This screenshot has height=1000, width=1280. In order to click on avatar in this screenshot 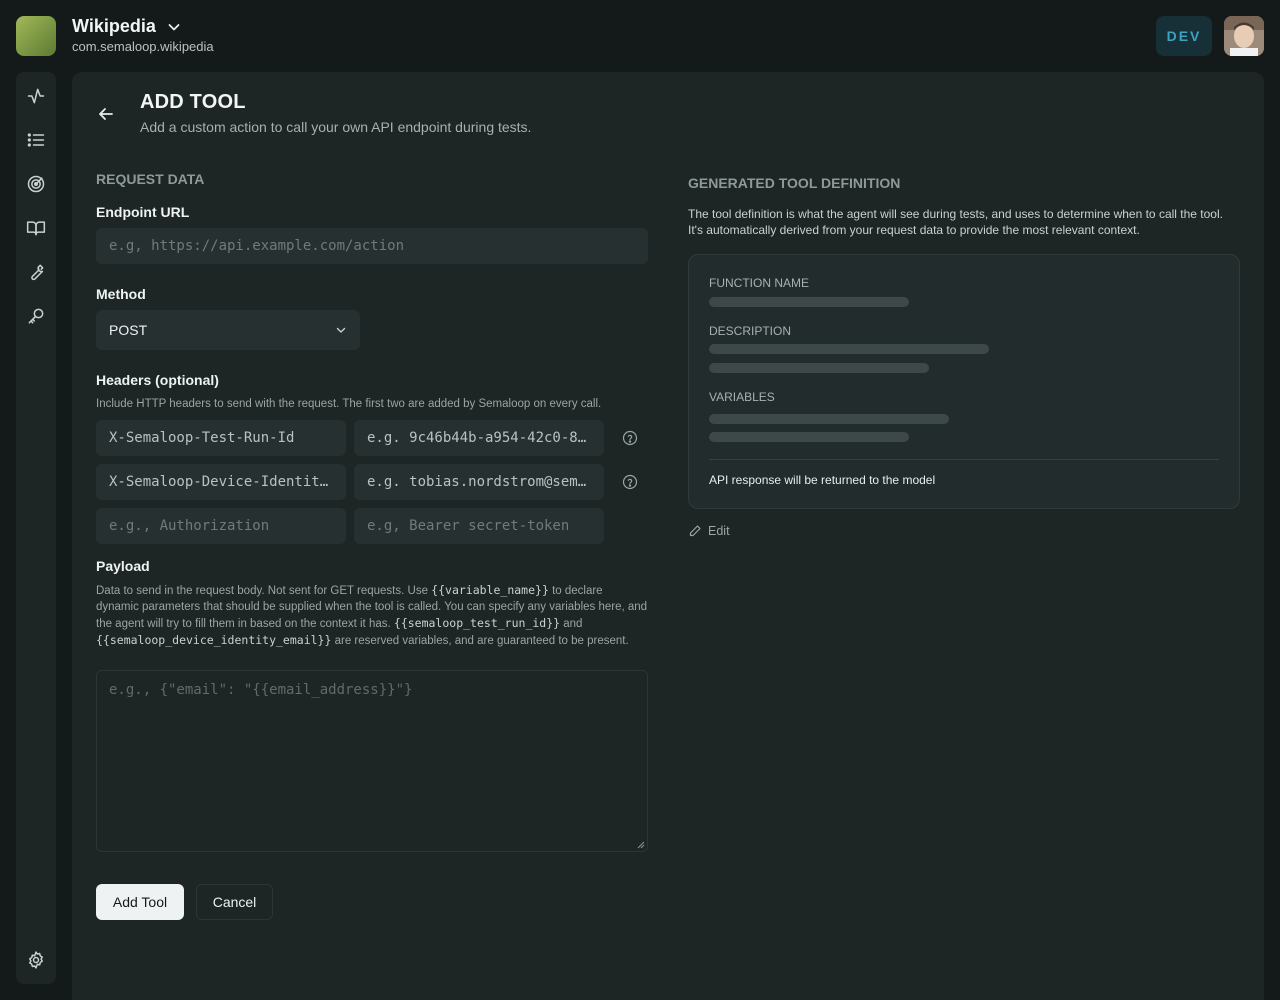, I will do `click(1244, 36)`.